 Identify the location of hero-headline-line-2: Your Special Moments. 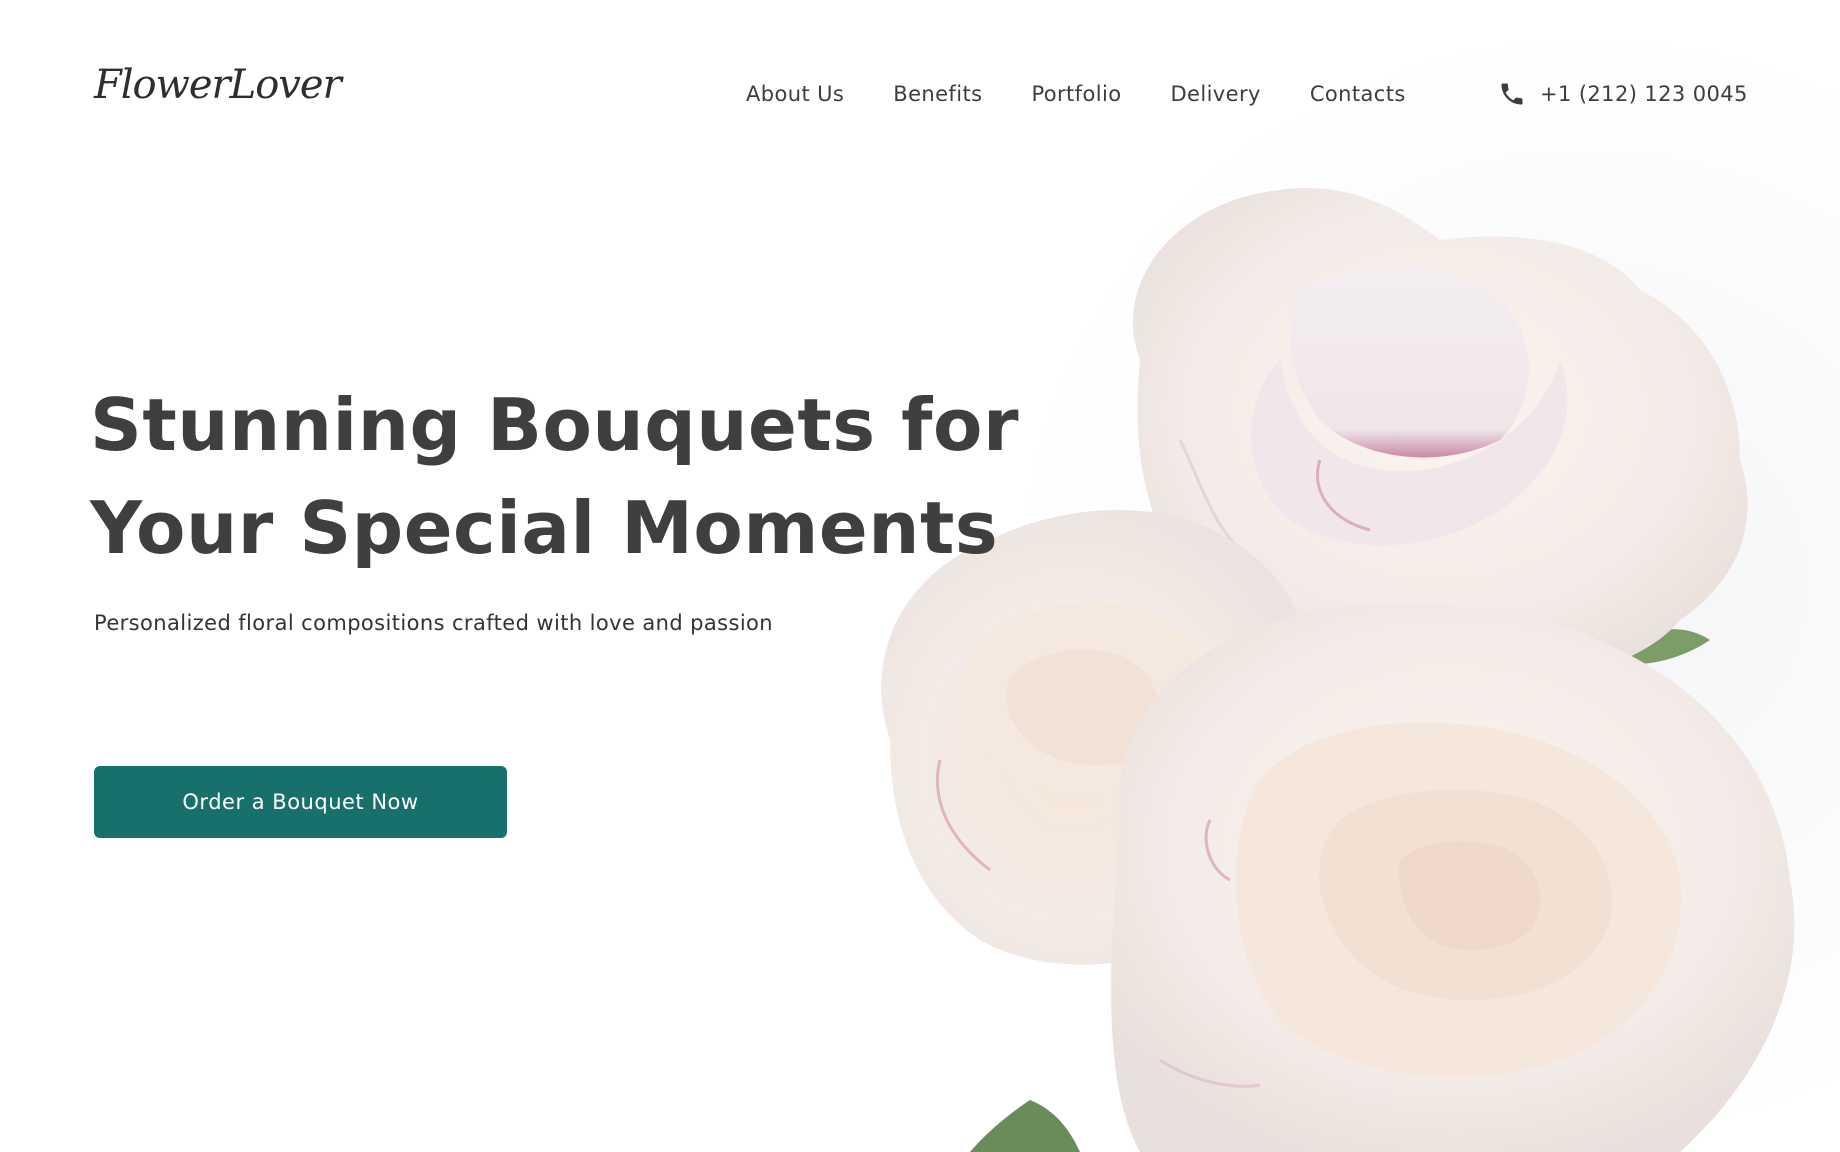
(544, 528).